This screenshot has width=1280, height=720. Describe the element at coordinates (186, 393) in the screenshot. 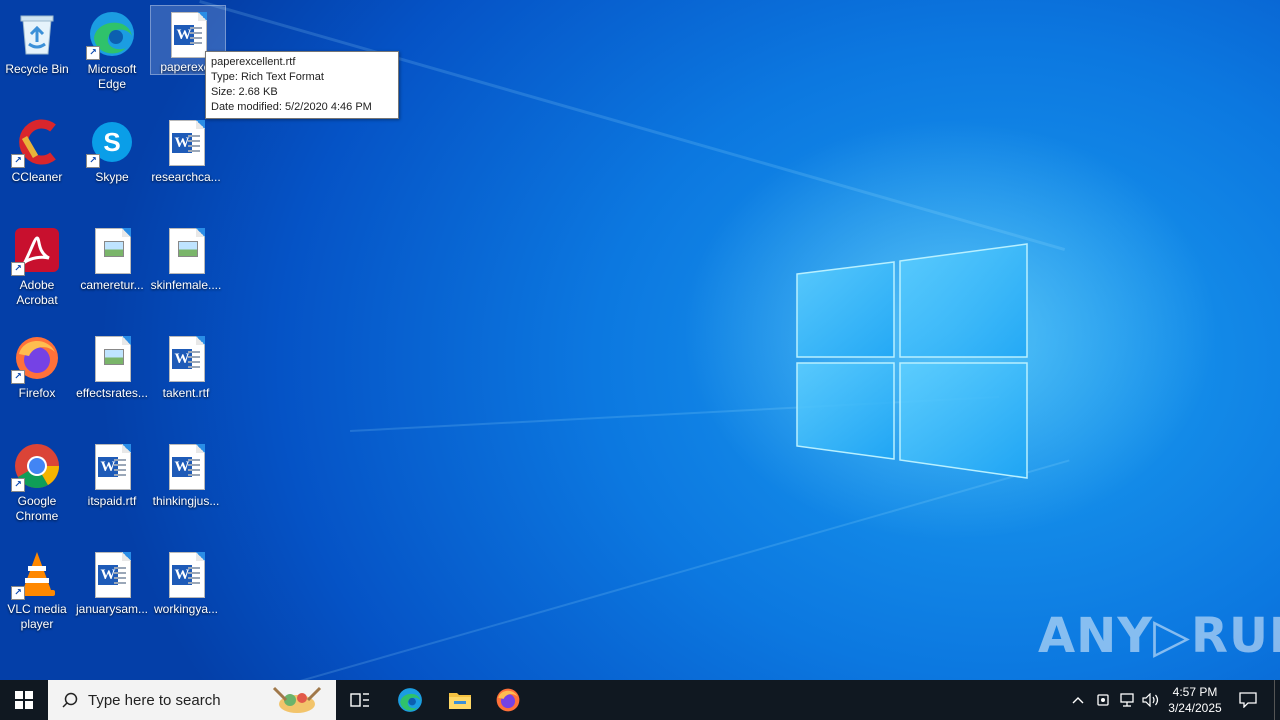

I see `desktop-icon-label: takent.rtf` at that location.